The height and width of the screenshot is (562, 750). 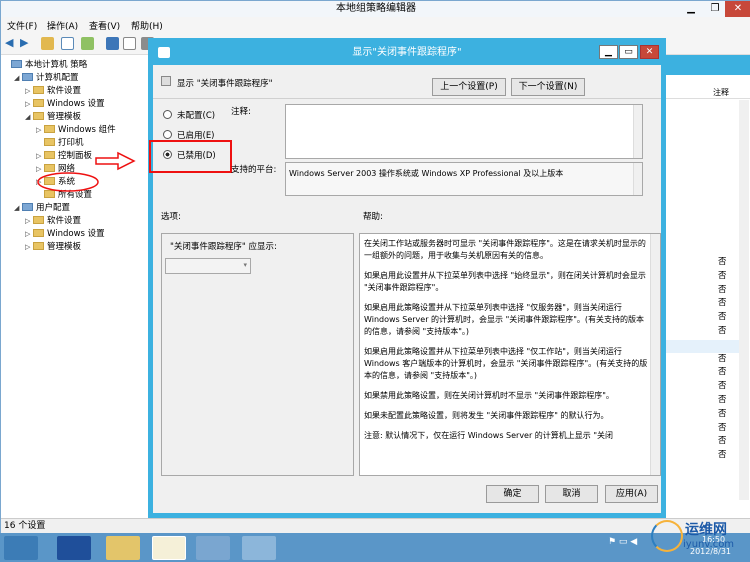 What do you see at coordinates (115, 161) in the screenshot?
I see `arrow-annotation` at bounding box center [115, 161].